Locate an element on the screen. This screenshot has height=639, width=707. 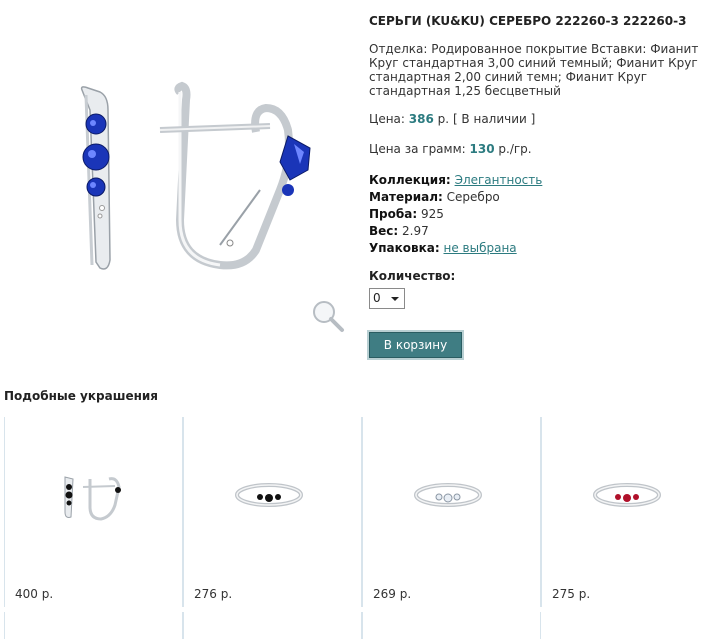
similar-item-price: 269 р. is located at coordinates (392, 594).